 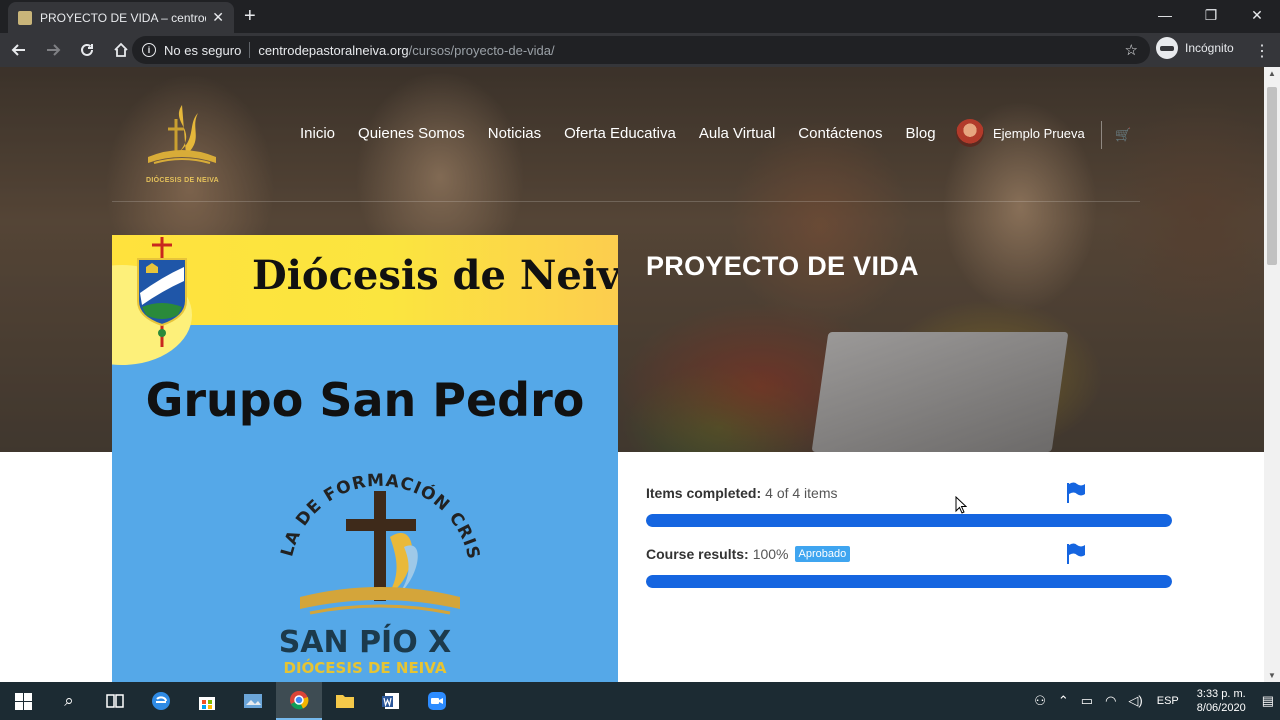 I want to click on reload-button, so click(x=87, y=50).